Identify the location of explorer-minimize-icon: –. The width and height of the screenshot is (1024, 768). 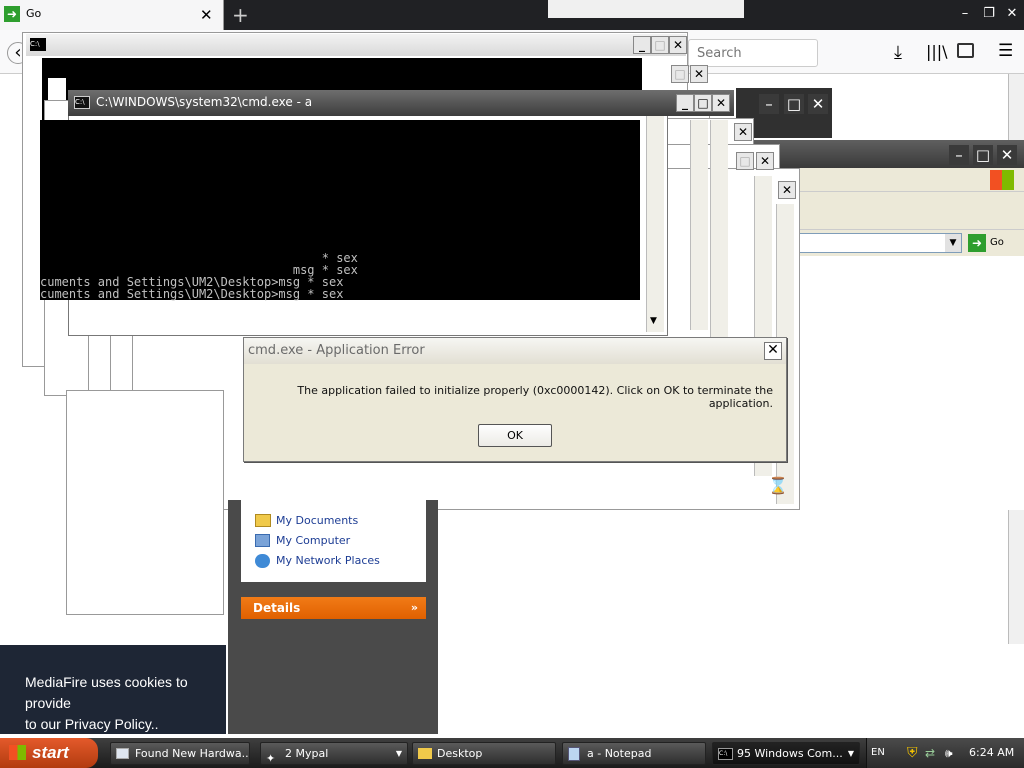
(959, 155).